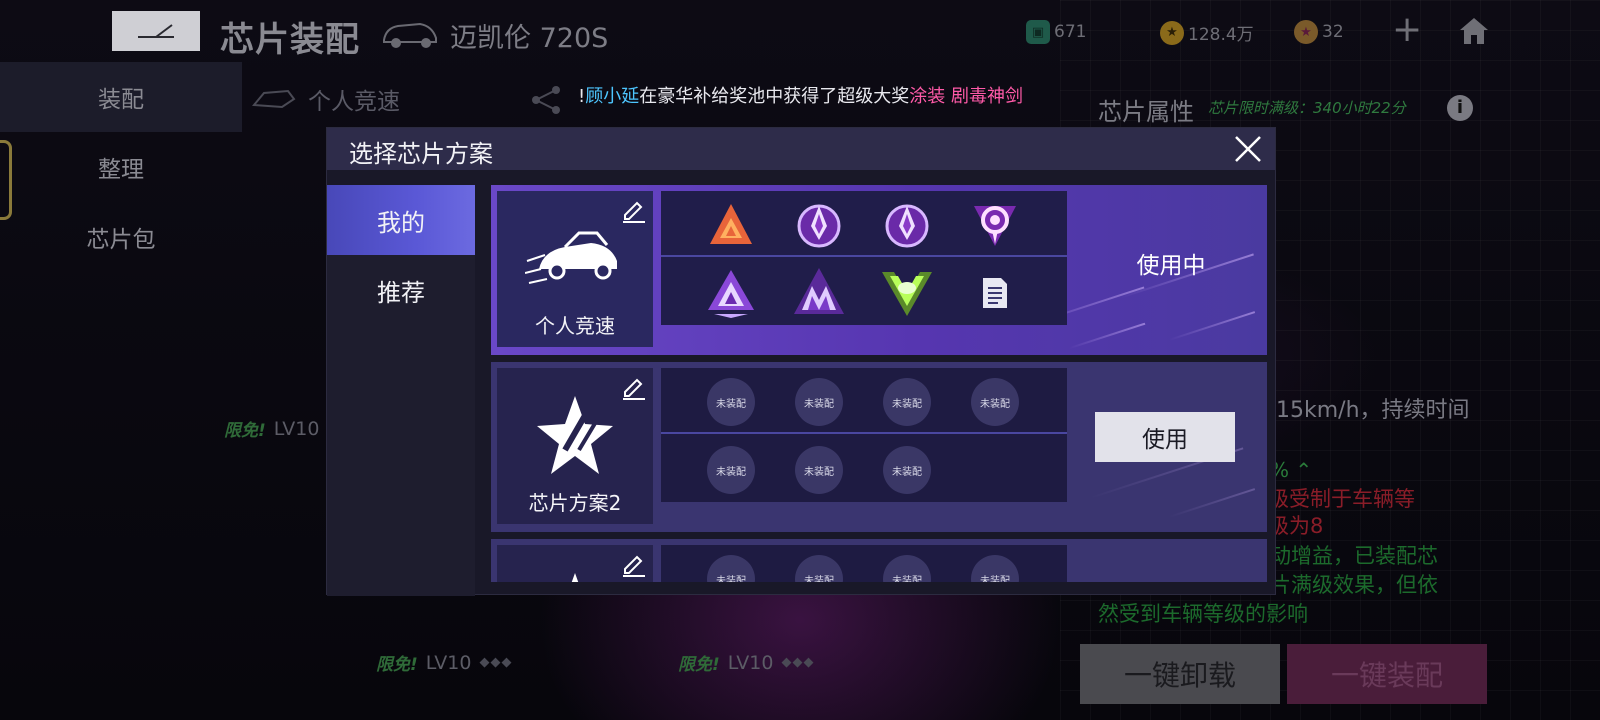 Image resolution: width=1600 pixels, height=720 pixels. I want to click on flame-triangle-chip-icon, so click(731, 225).